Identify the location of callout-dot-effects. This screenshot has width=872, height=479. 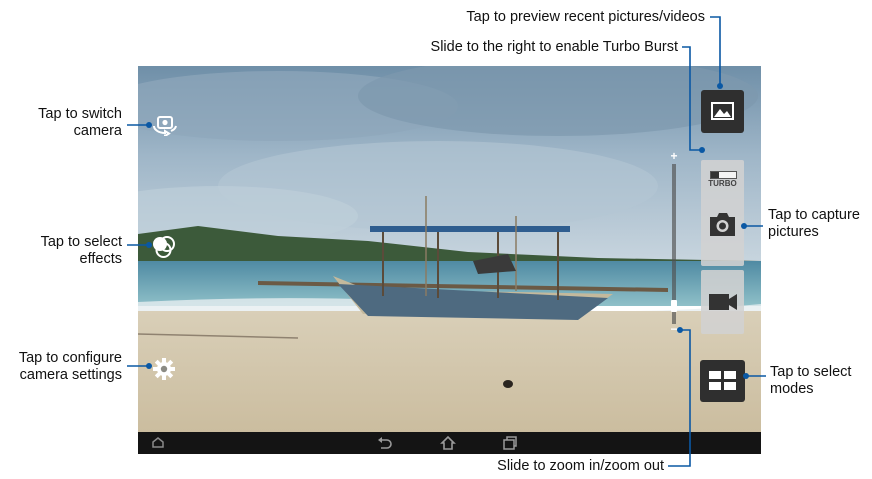
(149, 245).